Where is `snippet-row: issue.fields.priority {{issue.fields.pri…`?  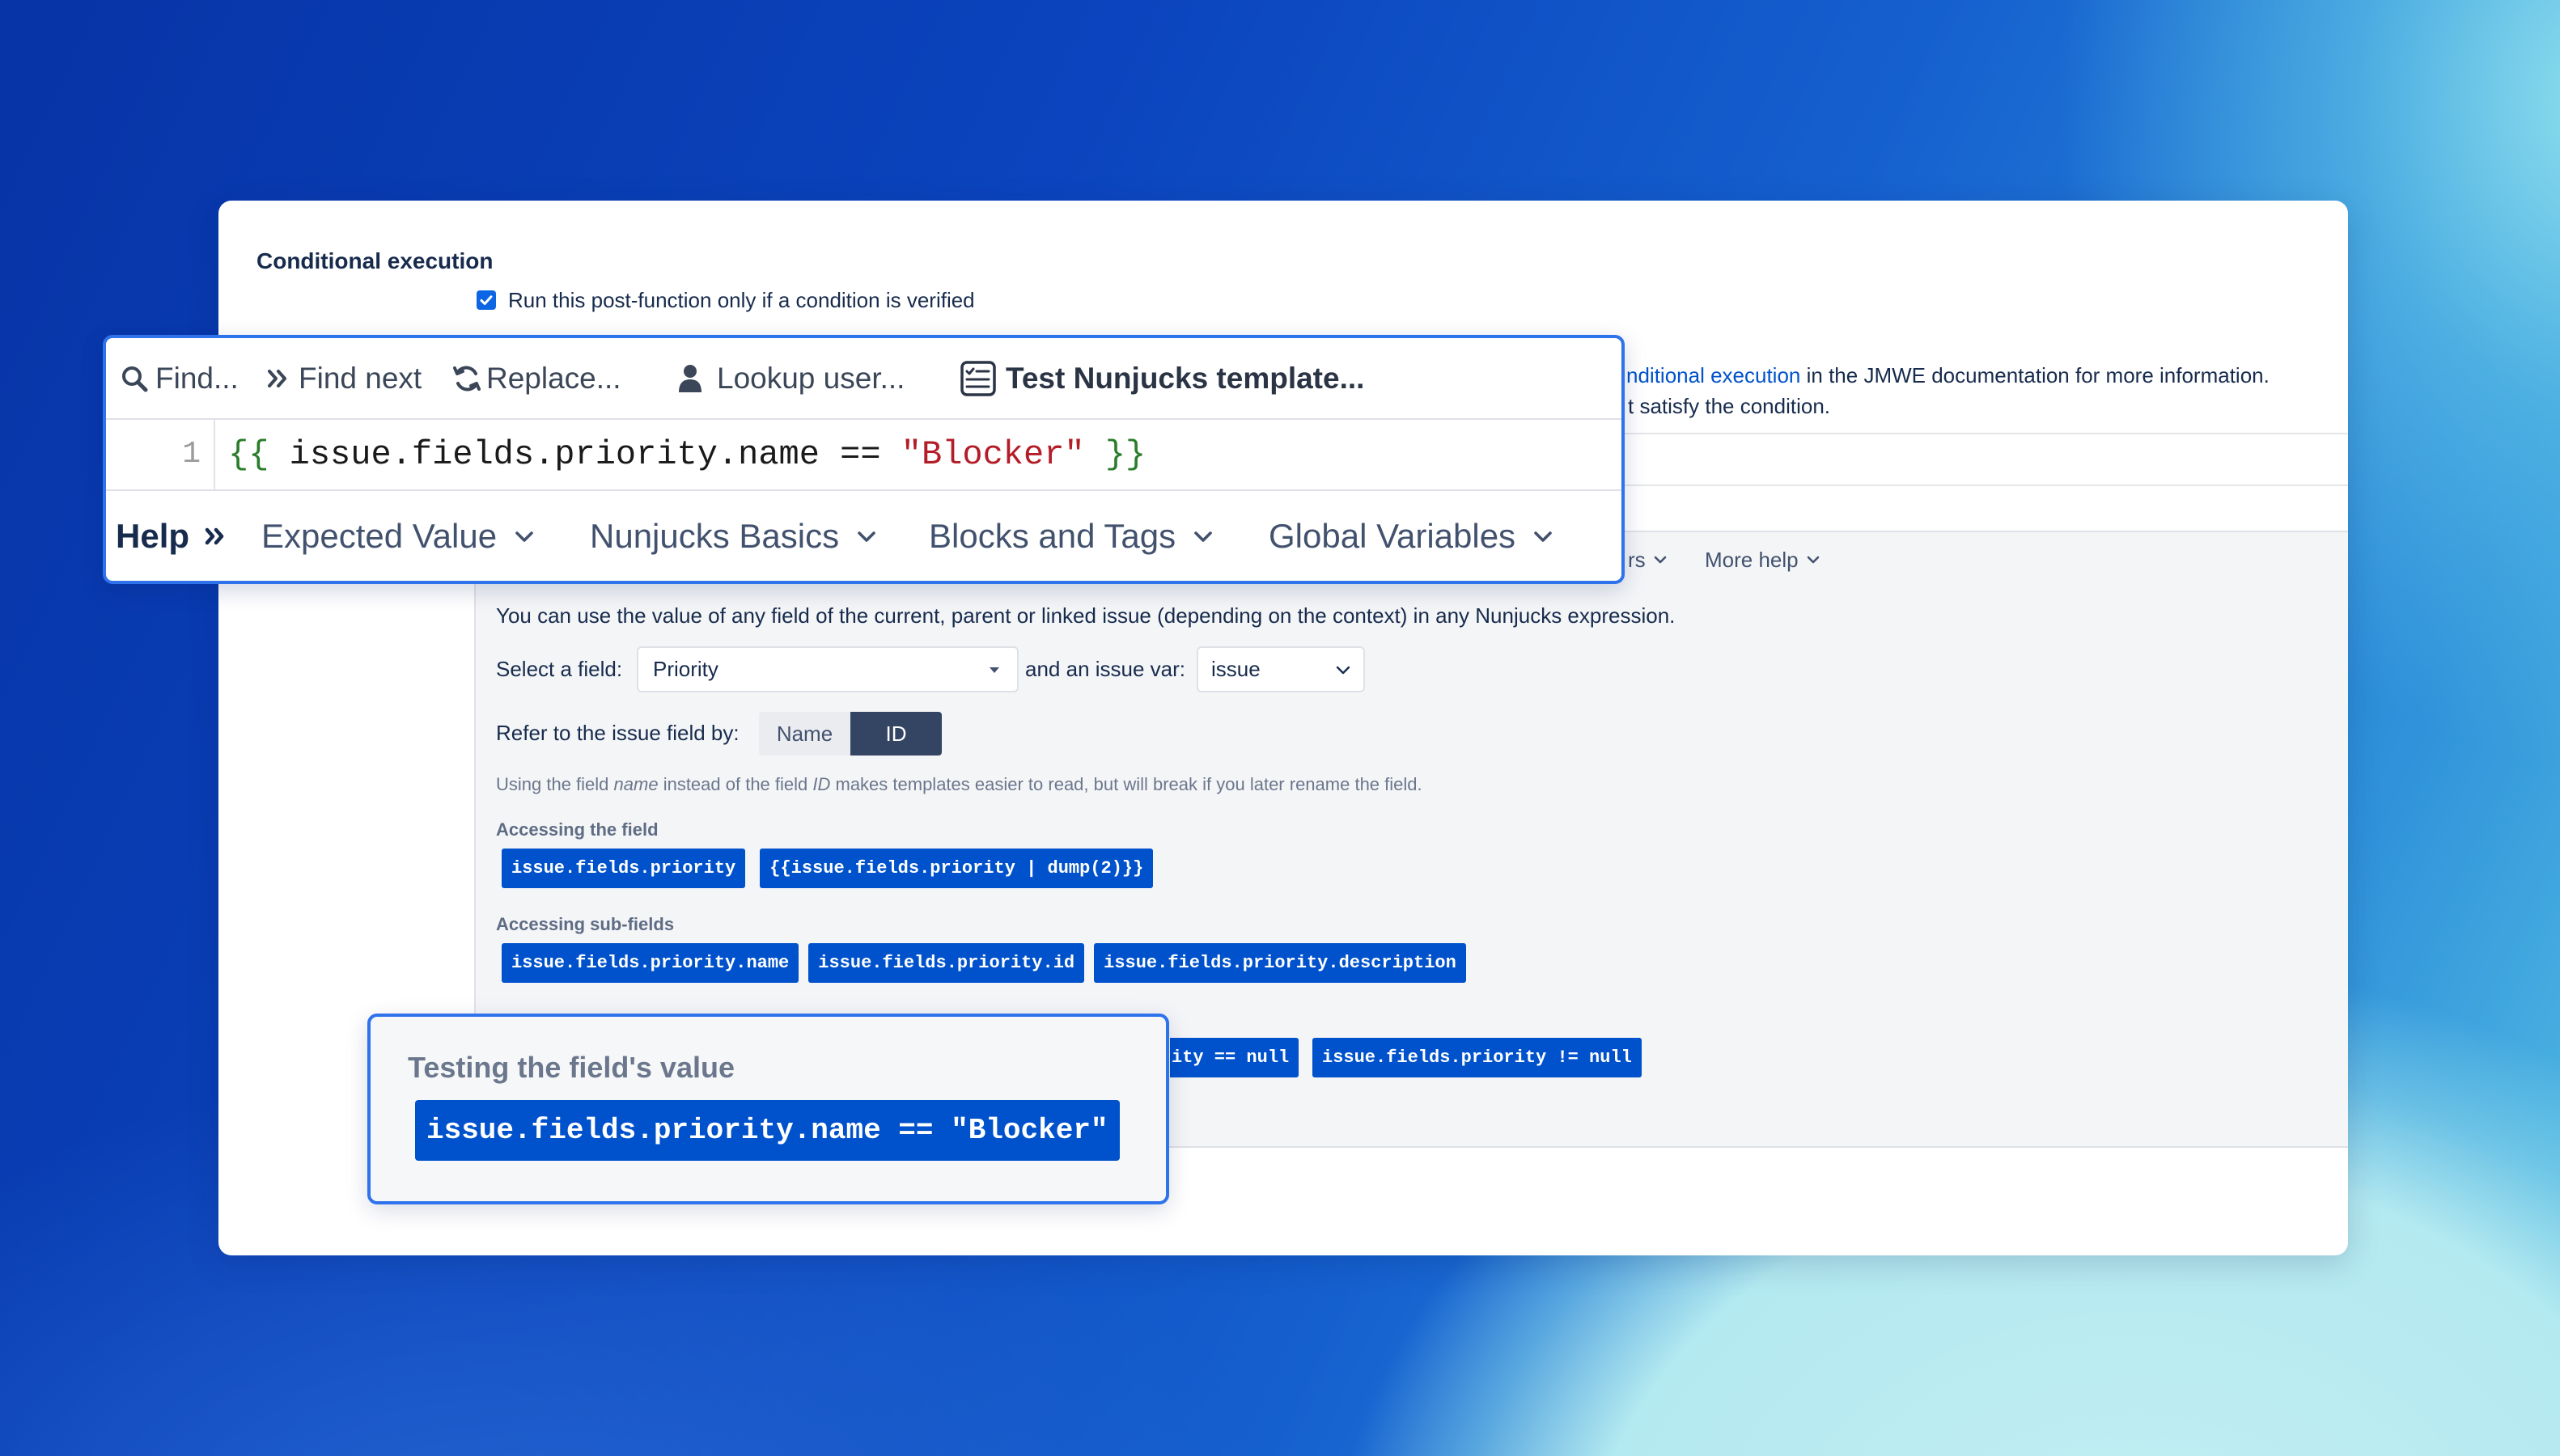 snippet-row: issue.fields.priority {{issue.fields.pri… is located at coordinates (828, 869).